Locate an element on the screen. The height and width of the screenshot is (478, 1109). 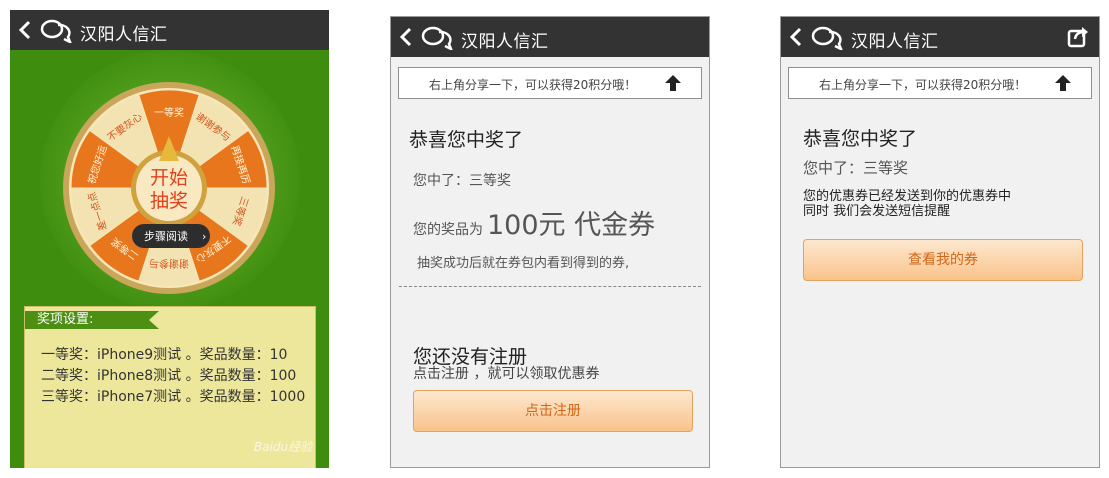
share-icon is located at coordinates (1078, 37).